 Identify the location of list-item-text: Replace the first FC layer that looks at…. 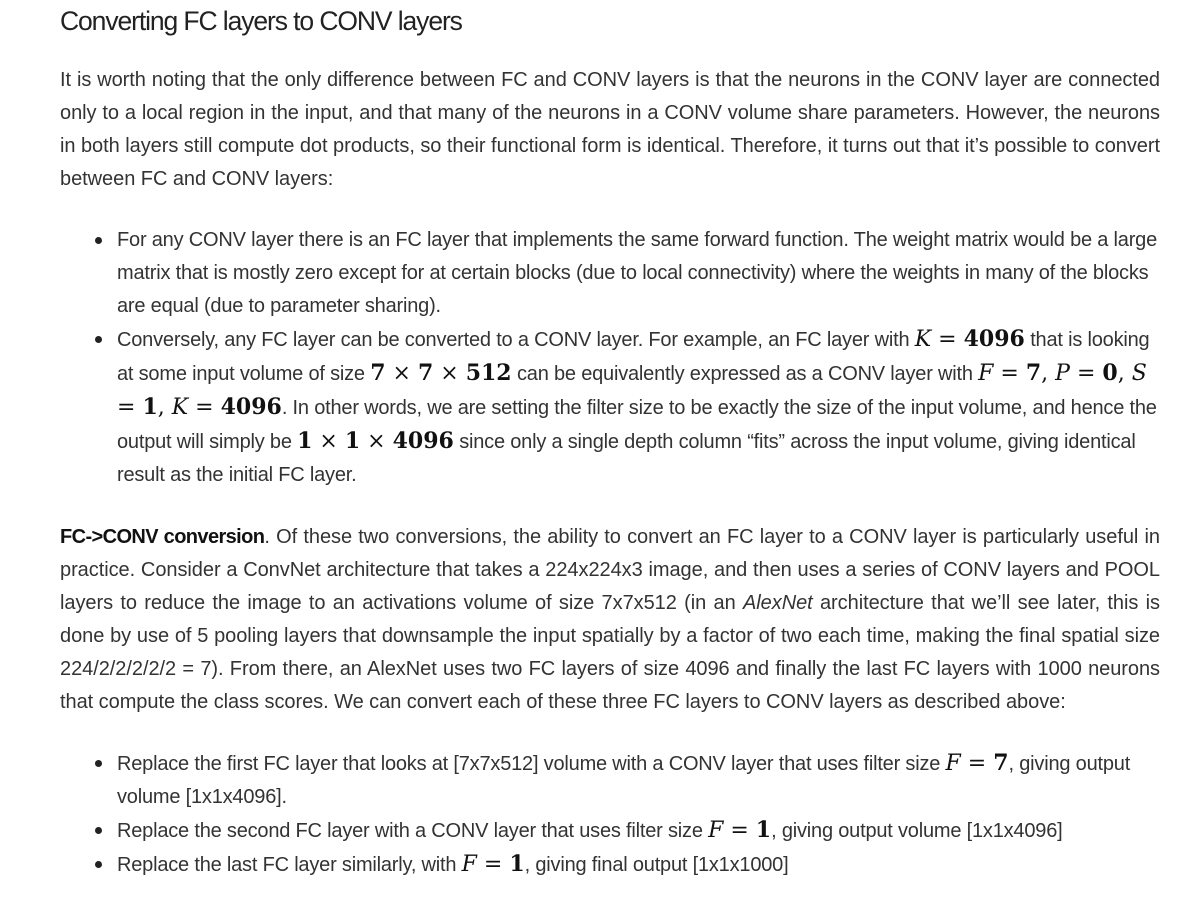
(529, 764).